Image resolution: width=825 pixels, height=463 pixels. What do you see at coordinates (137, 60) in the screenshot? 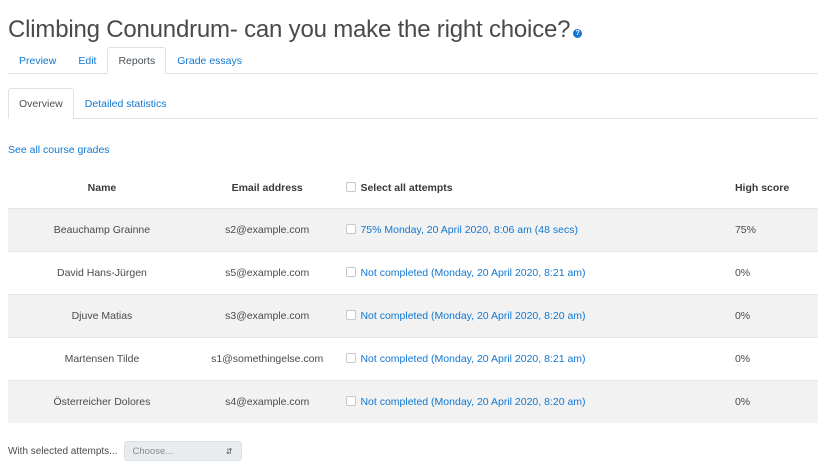
I see `tab-reports: Reports` at bounding box center [137, 60].